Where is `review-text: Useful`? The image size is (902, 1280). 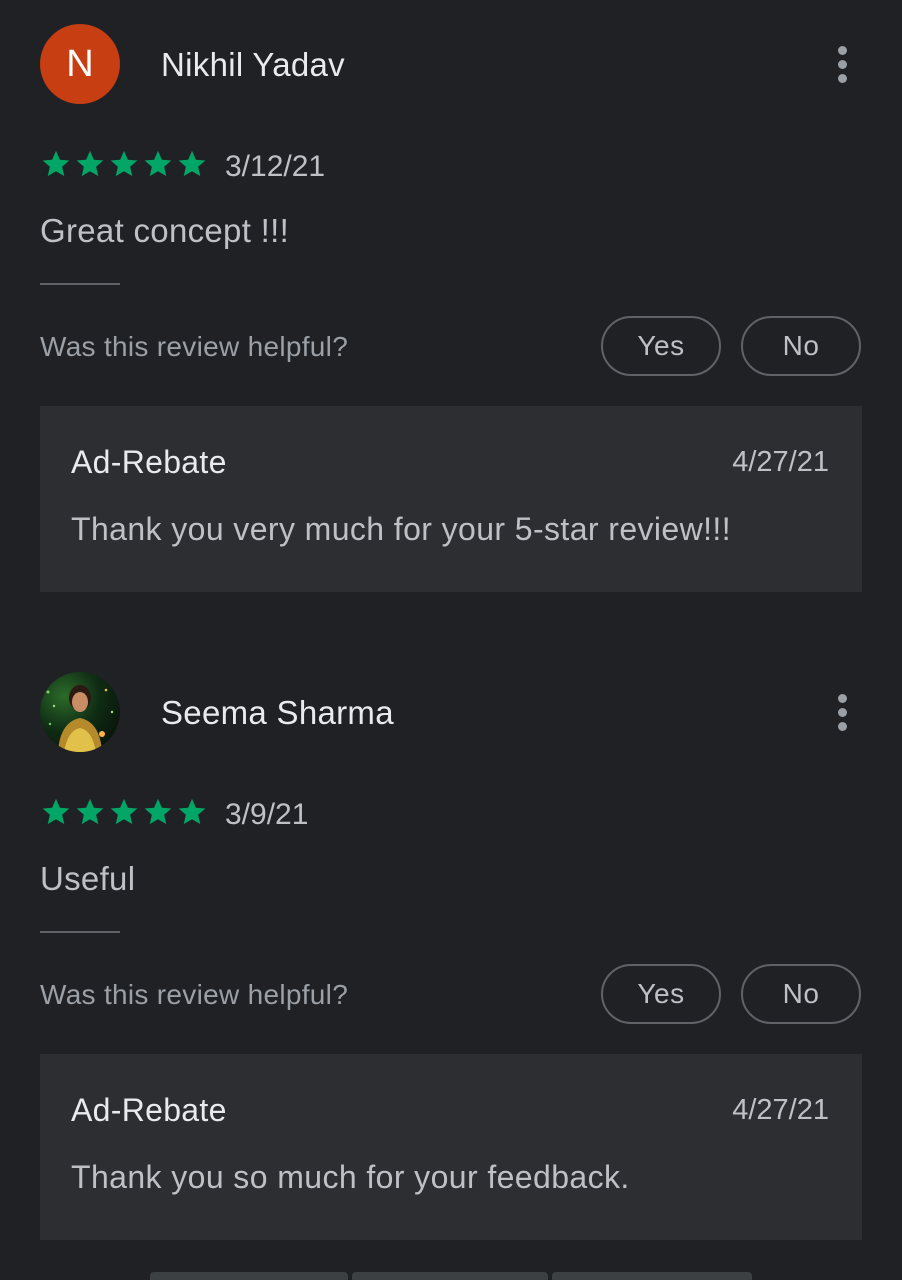
review-text: Useful is located at coordinates (88, 878).